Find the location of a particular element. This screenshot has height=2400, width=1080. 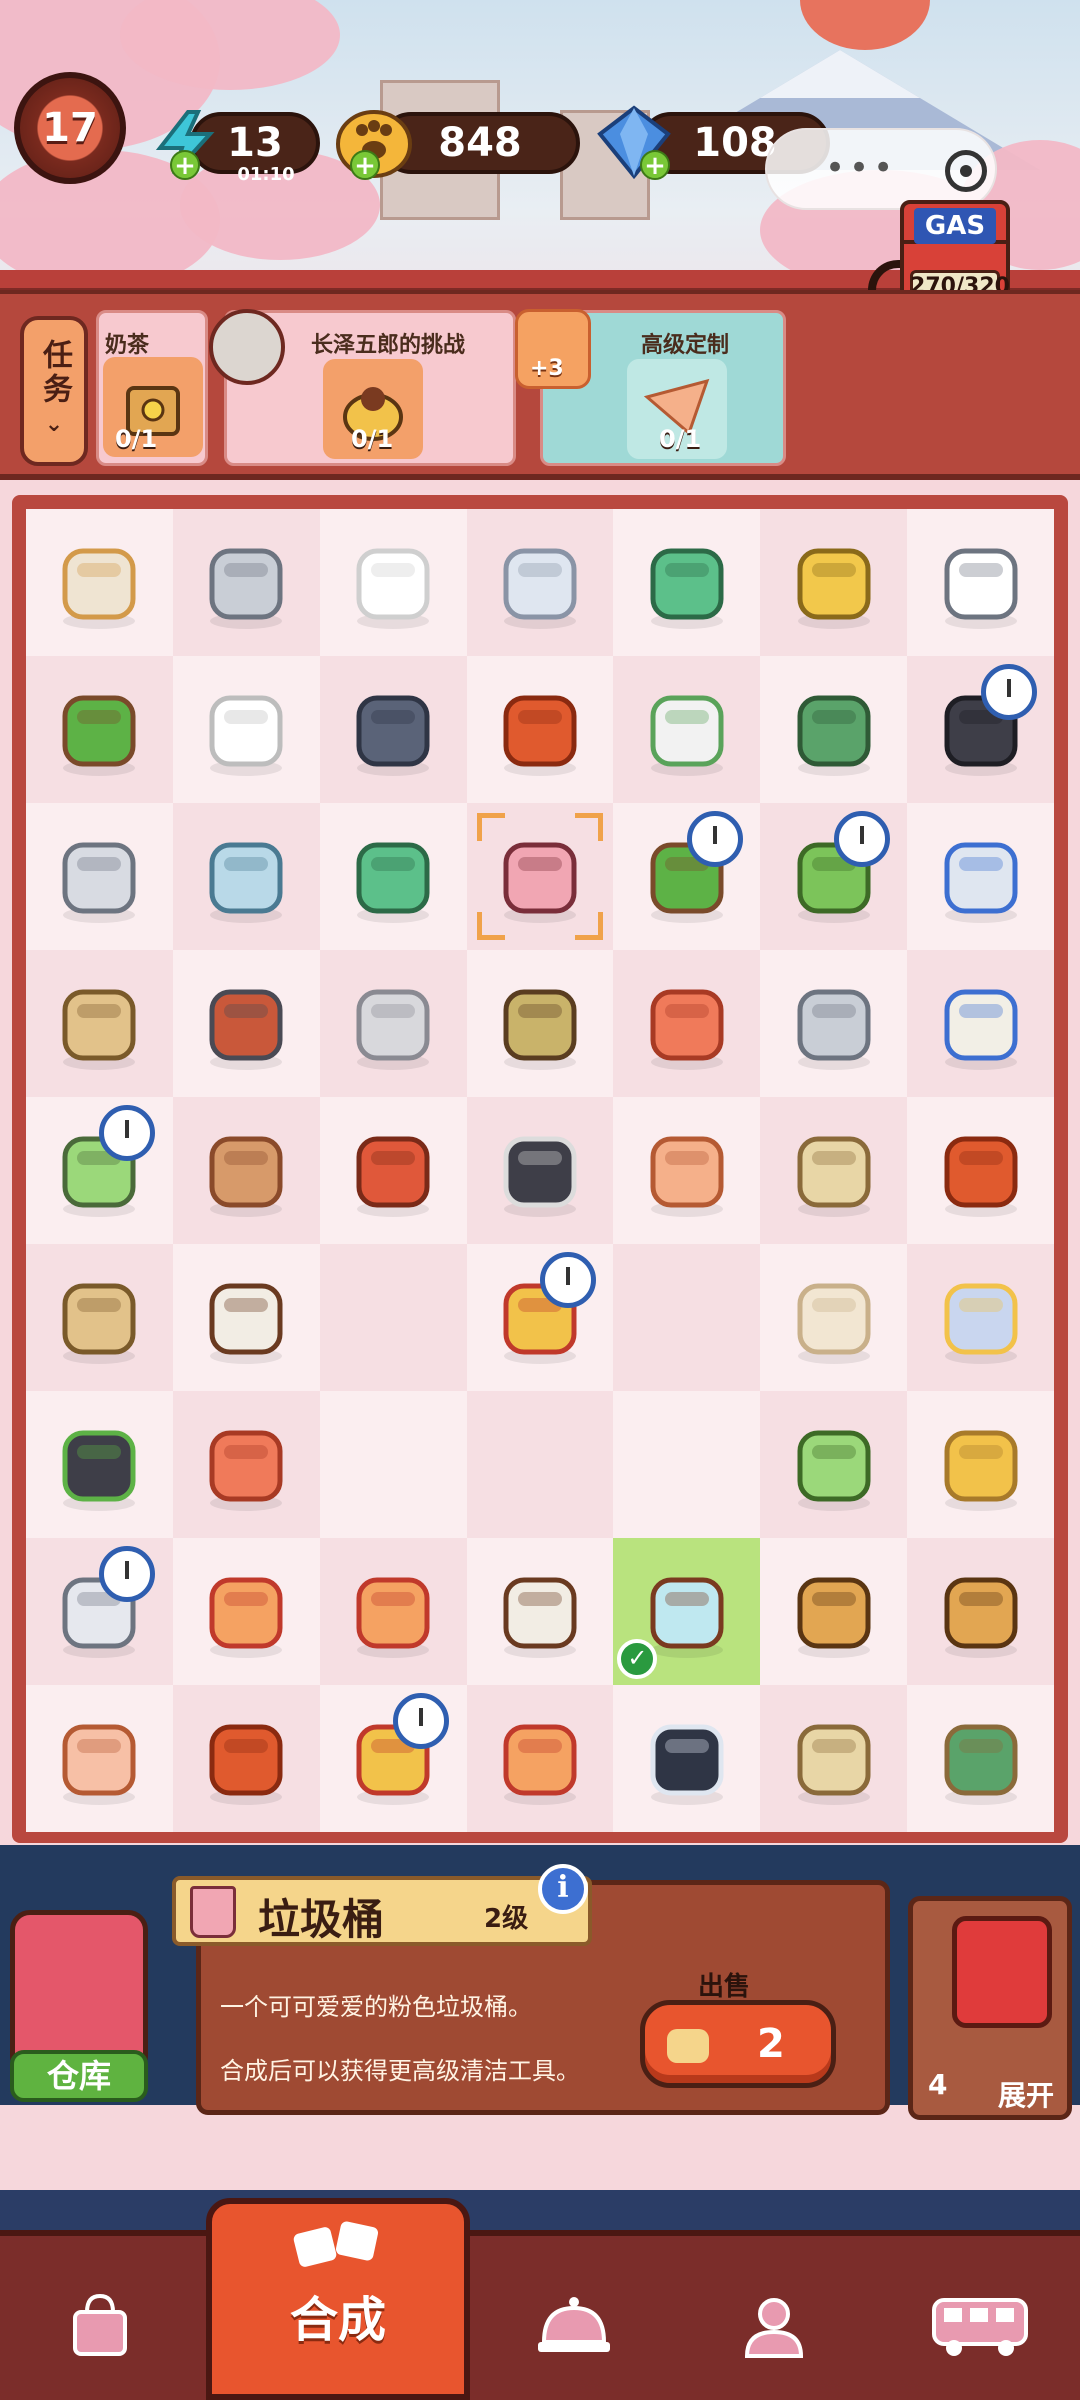

notebook-icon is located at coordinates (981, 877).